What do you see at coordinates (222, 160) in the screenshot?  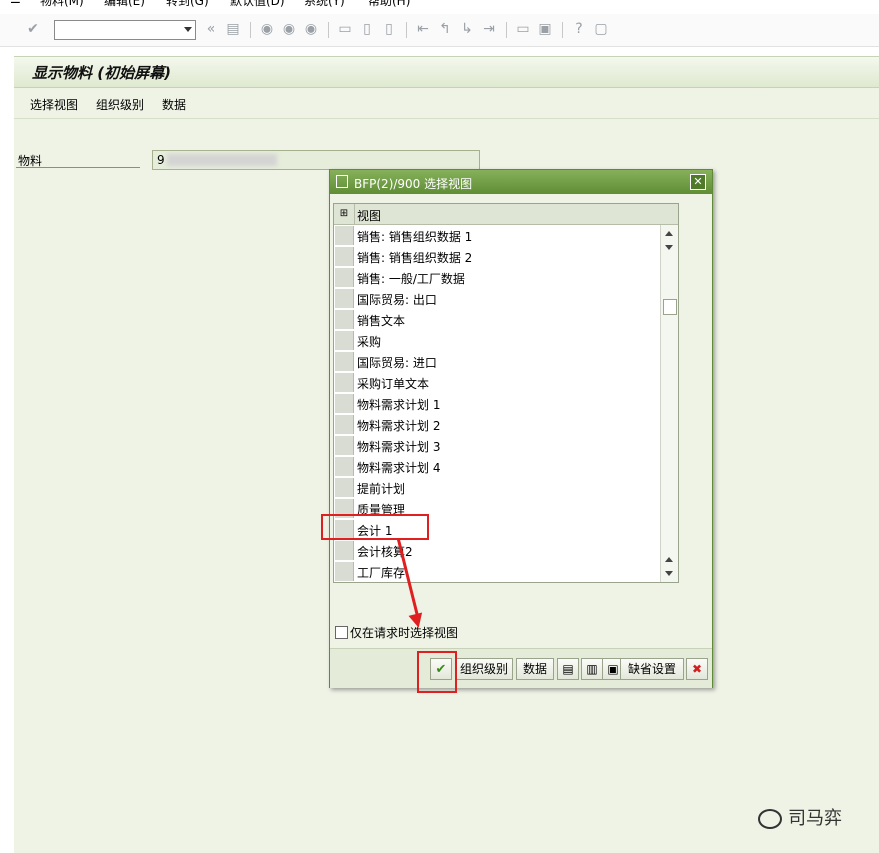 I see `redacted-value` at bounding box center [222, 160].